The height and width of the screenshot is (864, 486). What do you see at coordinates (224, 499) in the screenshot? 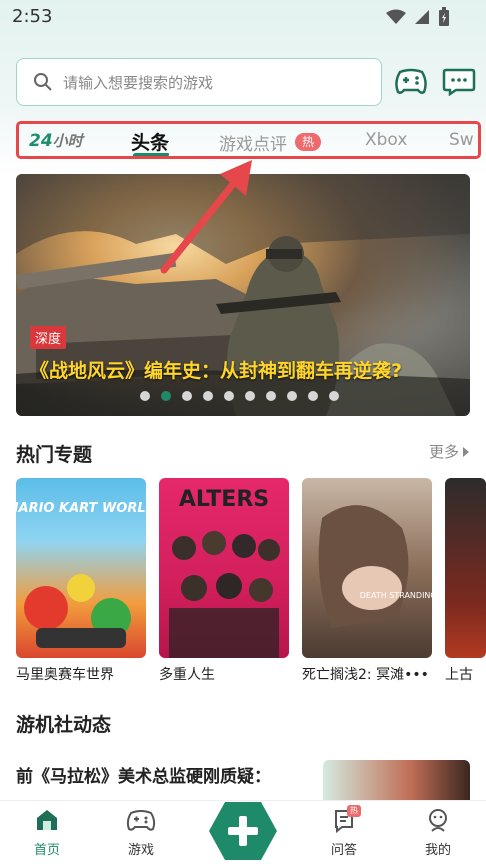
I see `alters-logo-text: ALTERS` at bounding box center [224, 499].